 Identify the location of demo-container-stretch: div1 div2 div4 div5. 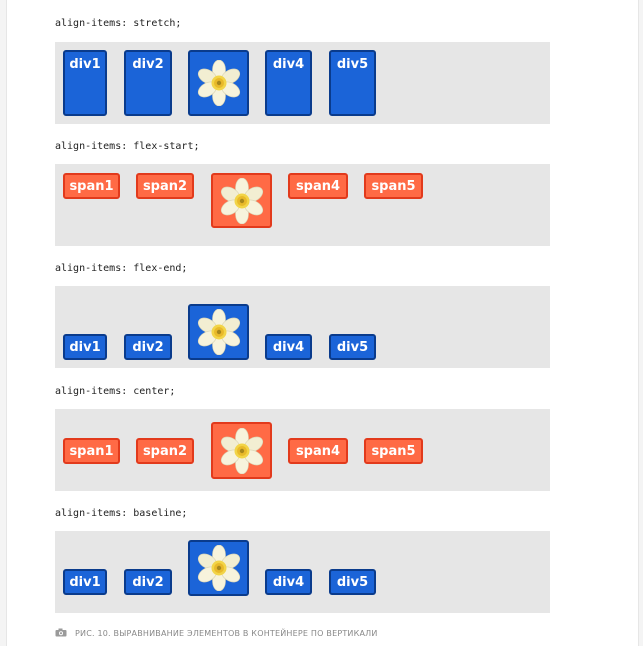
(302, 83).